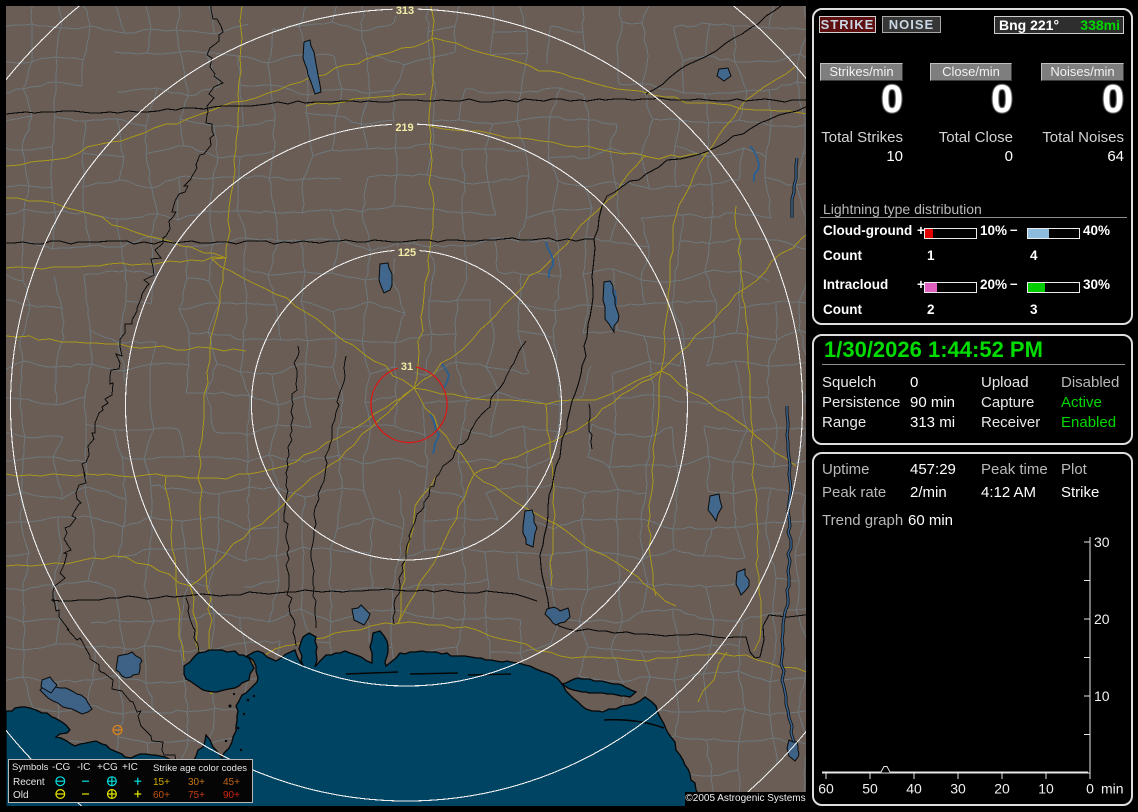 The image size is (1138, 812). I want to click on svg-text: 60, so click(826, 789).